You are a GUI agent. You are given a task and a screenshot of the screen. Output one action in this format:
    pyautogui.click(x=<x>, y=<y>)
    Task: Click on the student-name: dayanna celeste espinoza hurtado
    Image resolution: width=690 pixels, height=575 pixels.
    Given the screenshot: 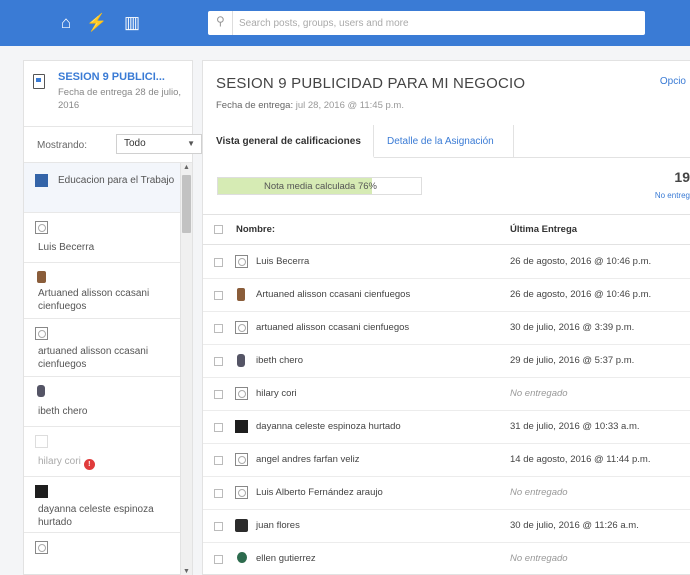 What is the action you would take?
    pyautogui.click(x=328, y=426)
    